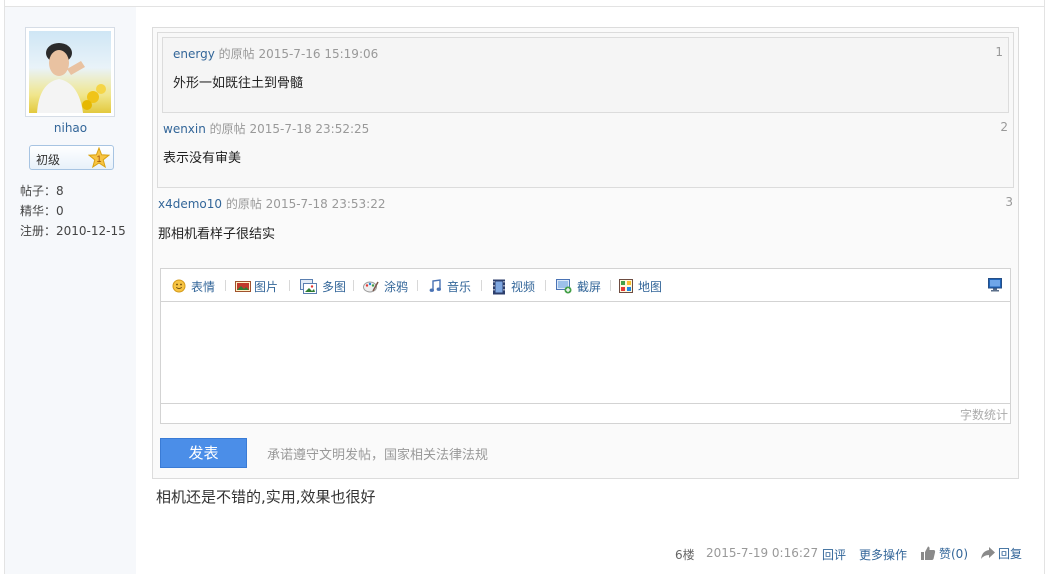 Image resolution: width=1053 pixels, height=574 pixels. I want to click on like-button: 赞(0), so click(944, 553).